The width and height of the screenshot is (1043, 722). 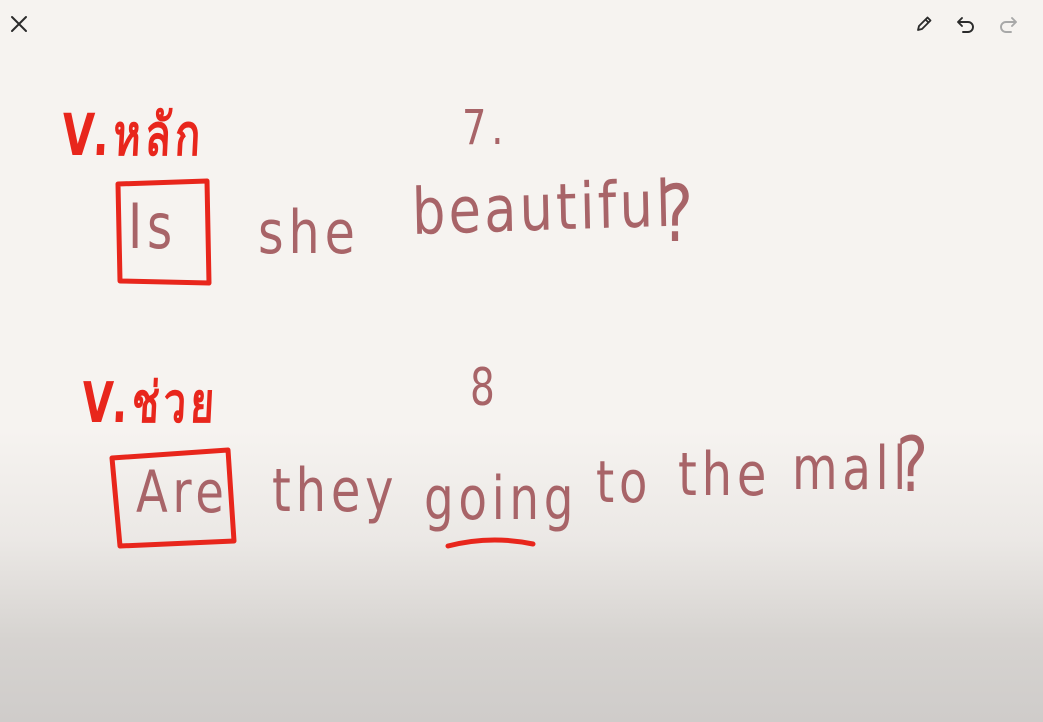 What do you see at coordinates (490, 543) in the screenshot?
I see `underline-going` at bounding box center [490, 543].